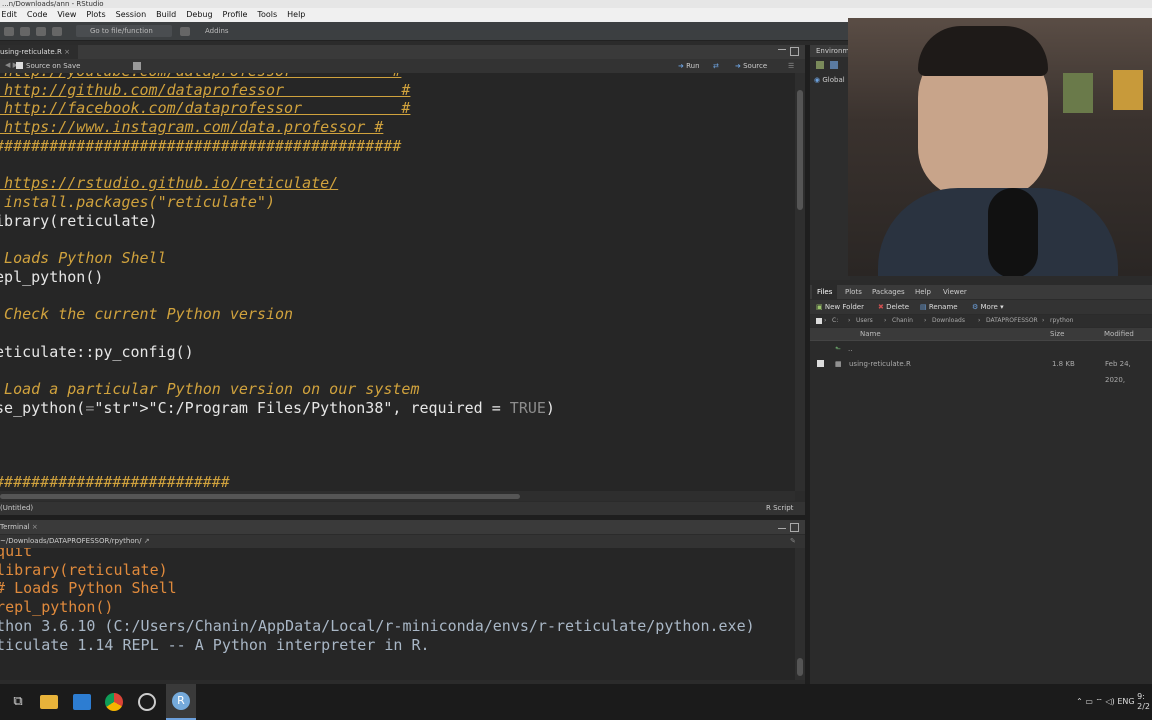 Image resolution: width=1152 pixels, height=720 pixels. What do you see at coordinates (835, 321) in the screenshot?
I see `breadcrumb-item: C:` at bounding box center [835, 321].